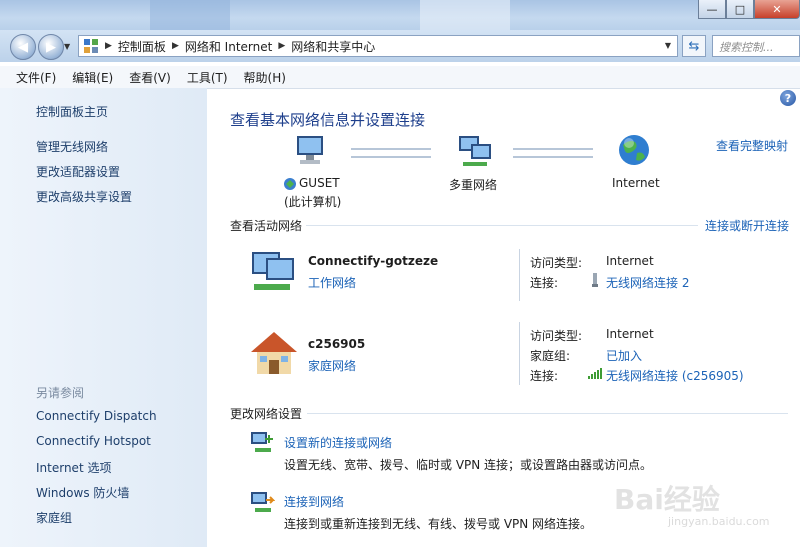 The height and width of the screenshot is (547, 800). Describe the element at coordinates (647, 282) in the screenshot. I see `connection-link-wireless-2: 无线网络连接 2` at that location.